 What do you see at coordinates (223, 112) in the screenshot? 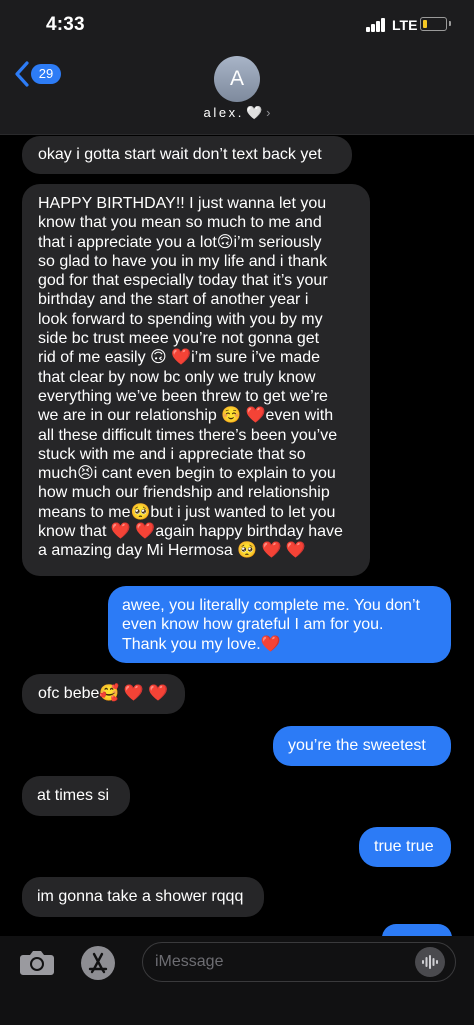
I see `contact-name: alex.` at bounding box center [223, 112].